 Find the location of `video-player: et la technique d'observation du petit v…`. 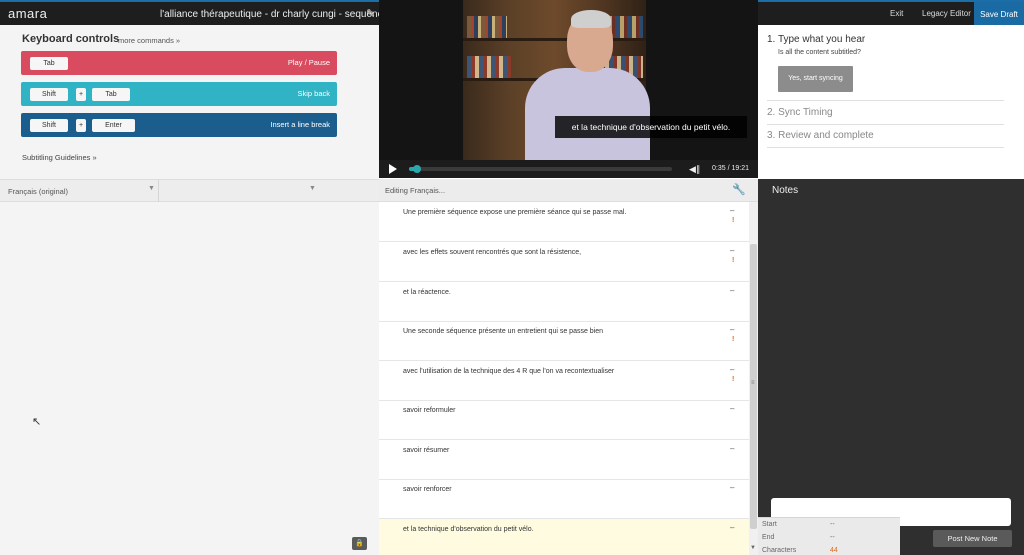

video-player: et la technique d'observation du petit v… is located at coordinates (568, 80).